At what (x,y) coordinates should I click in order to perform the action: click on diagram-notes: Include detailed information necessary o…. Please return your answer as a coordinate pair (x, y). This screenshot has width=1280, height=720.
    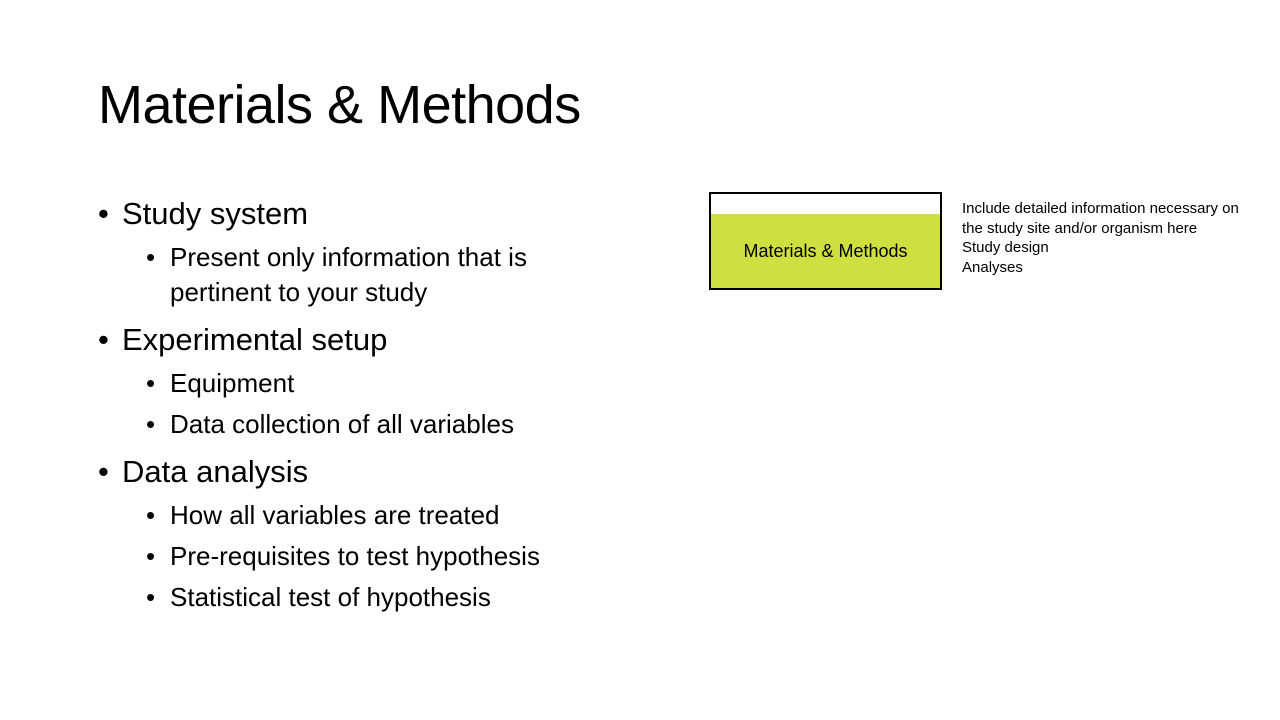
    Looking at the image, I should click on (1112, 238).